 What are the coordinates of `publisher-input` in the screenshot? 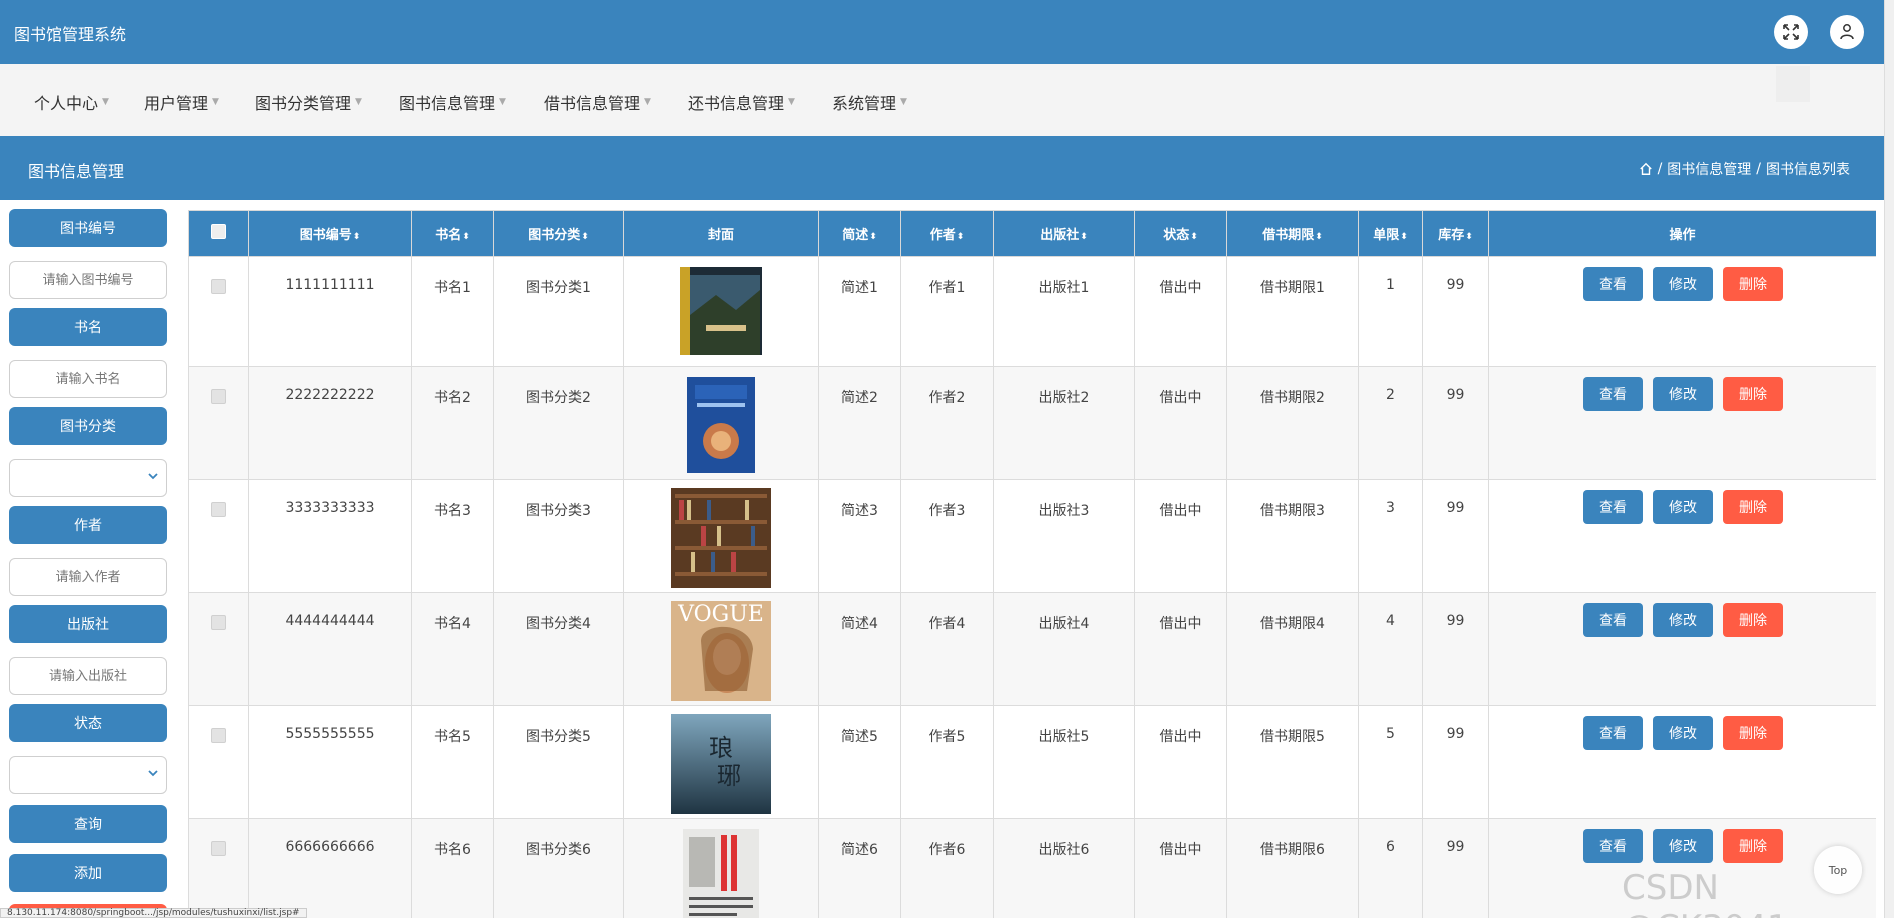 It's located at (88, 676).